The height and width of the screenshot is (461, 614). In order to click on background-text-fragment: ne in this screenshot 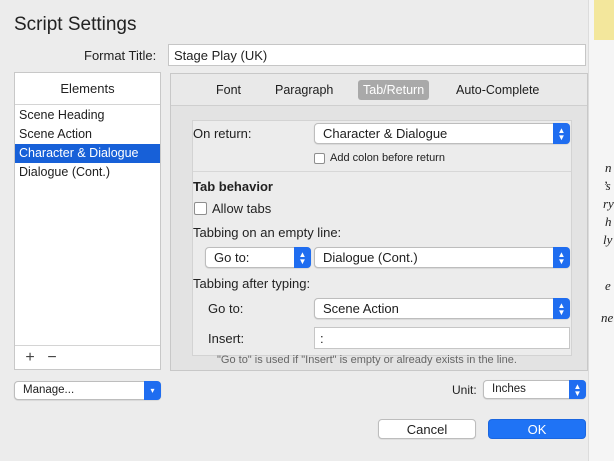, I will do `click(607, 317)`.